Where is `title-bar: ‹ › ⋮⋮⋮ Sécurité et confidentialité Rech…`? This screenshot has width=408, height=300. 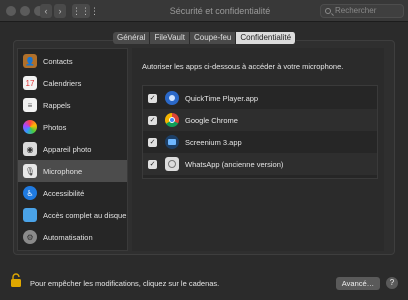
title-bar: ‹ › ⋮⋮⋮ Sécurité et confidentialité Rech… is located at coordinates (204, 11).